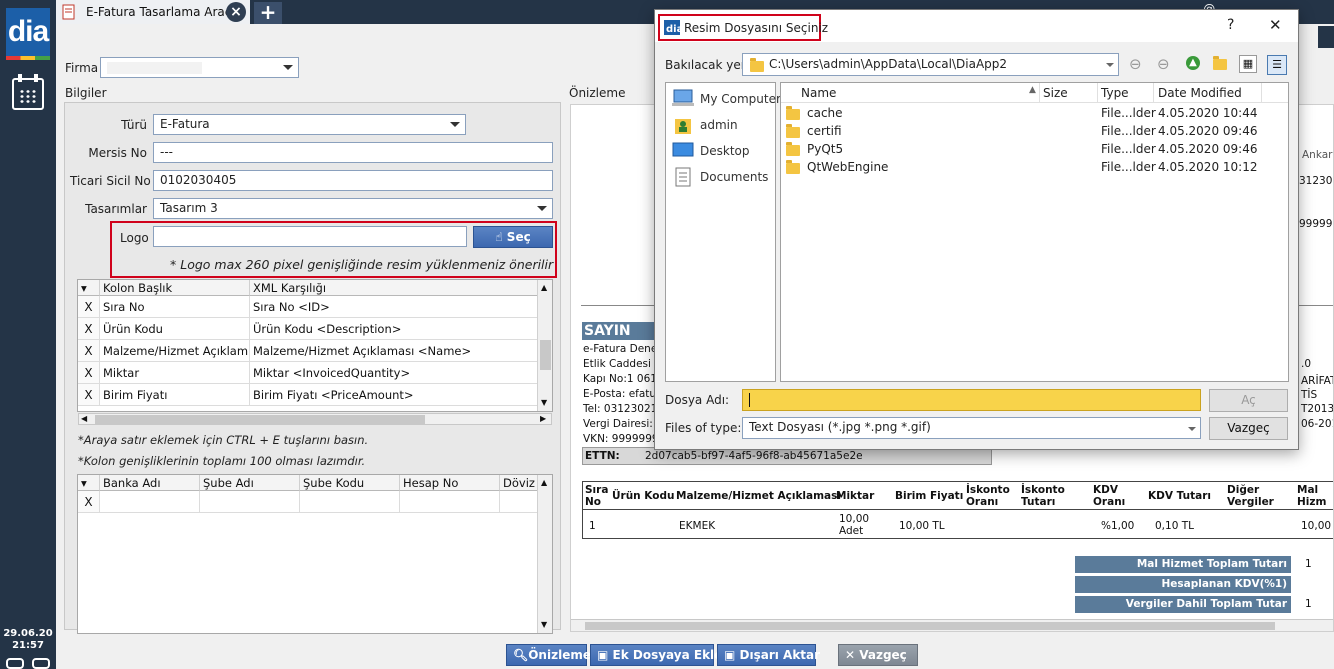 This screenshot has height=669, width=1334. Describe the element at coordinates (971, 428) in the screenshot. I see `file-type-combo: Text Dosyası (*.jpg *.png *.gif)` at that location.